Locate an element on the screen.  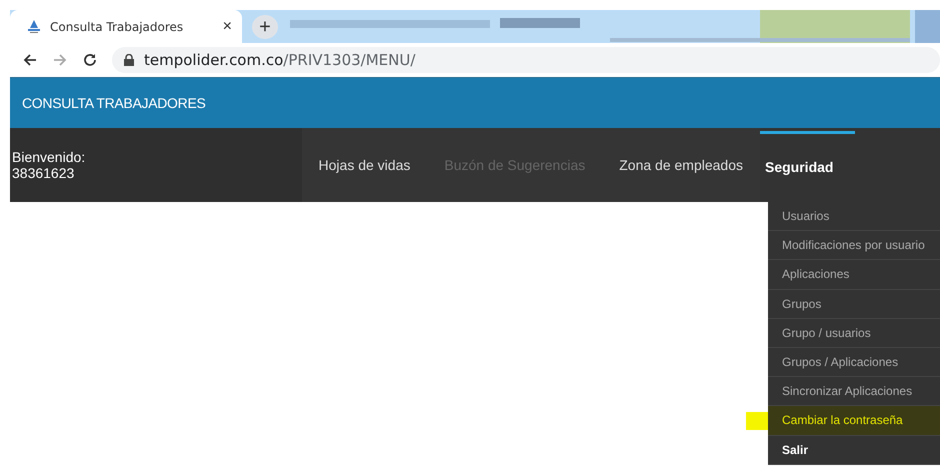
lock-icon is located at coordinates (129, 60).